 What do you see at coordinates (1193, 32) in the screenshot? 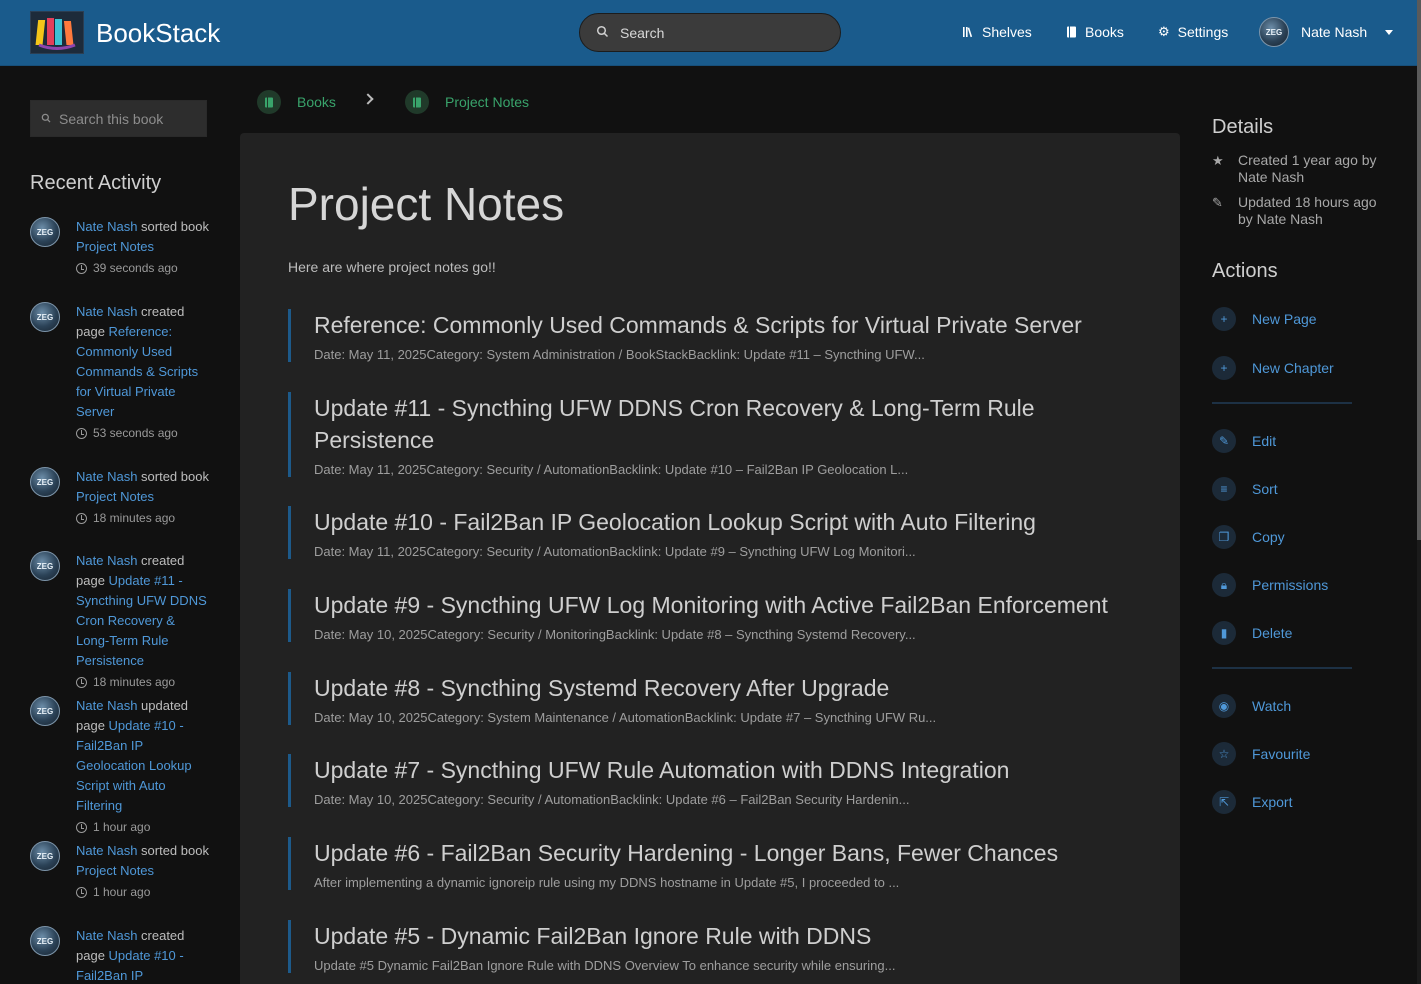
I see `nav-settings: ⚙ Settings` at bounding box center [1193, 32].